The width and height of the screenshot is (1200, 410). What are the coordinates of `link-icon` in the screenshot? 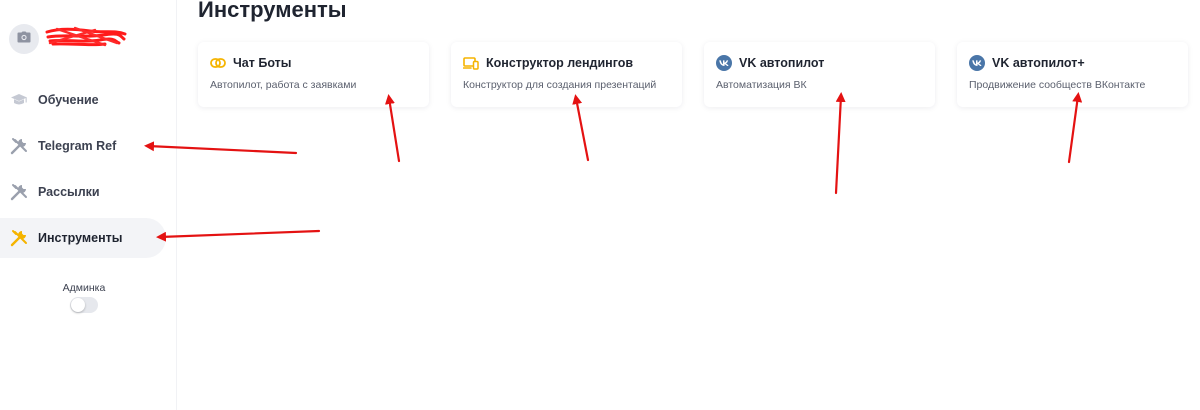 It's located at (218, 63).